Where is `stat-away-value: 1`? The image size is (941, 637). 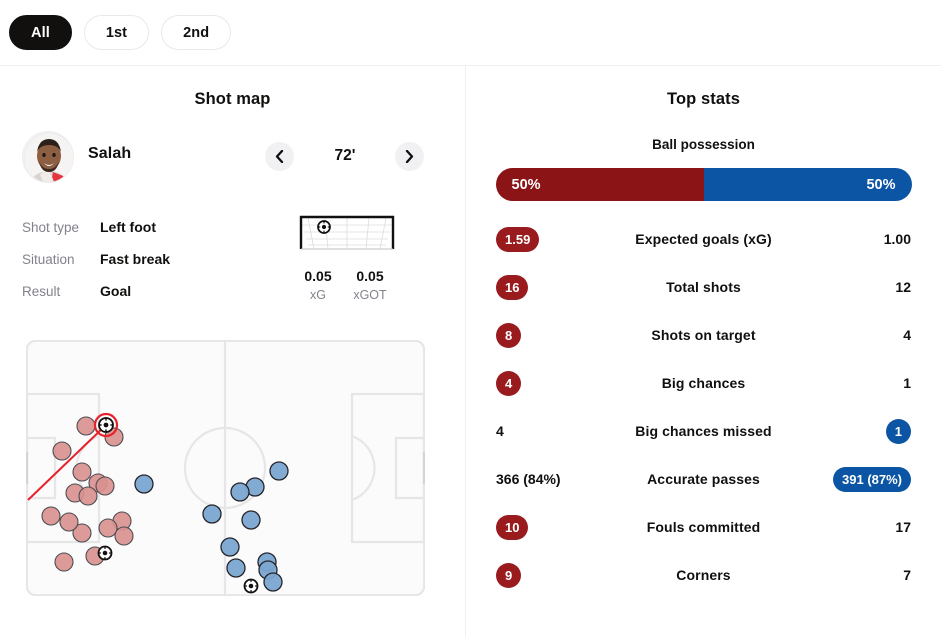
stat-away-value: 1 is located at coordinates (907, 383).